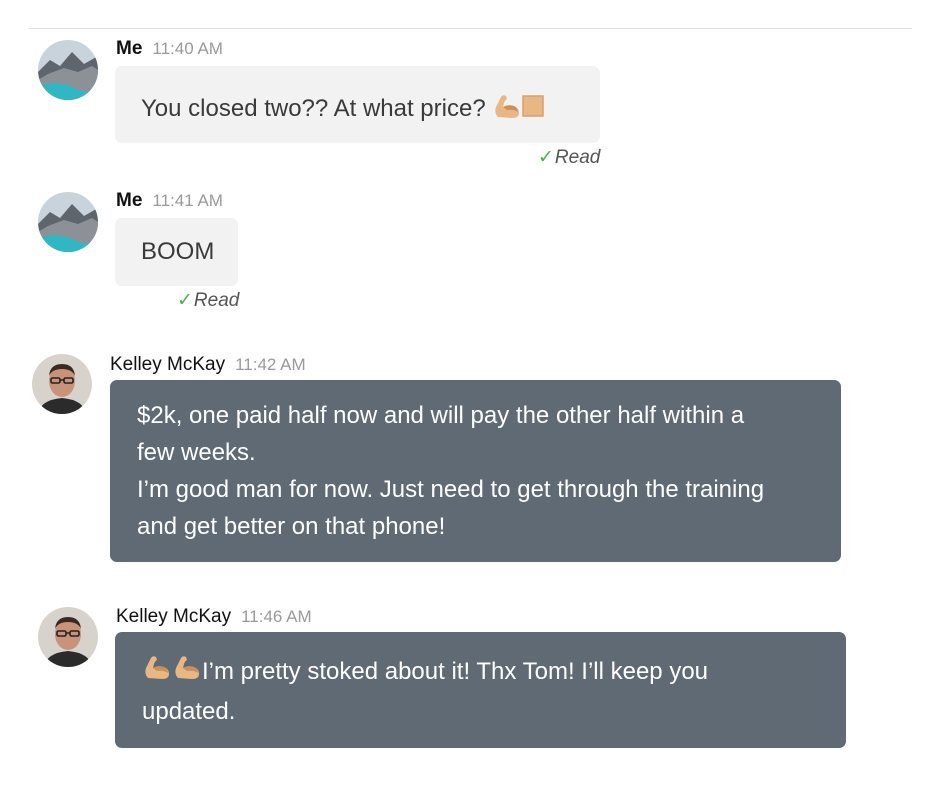 This screenshot has height=788, width=940. I want to click on message-bubble: BOOM, so click(176, 252).